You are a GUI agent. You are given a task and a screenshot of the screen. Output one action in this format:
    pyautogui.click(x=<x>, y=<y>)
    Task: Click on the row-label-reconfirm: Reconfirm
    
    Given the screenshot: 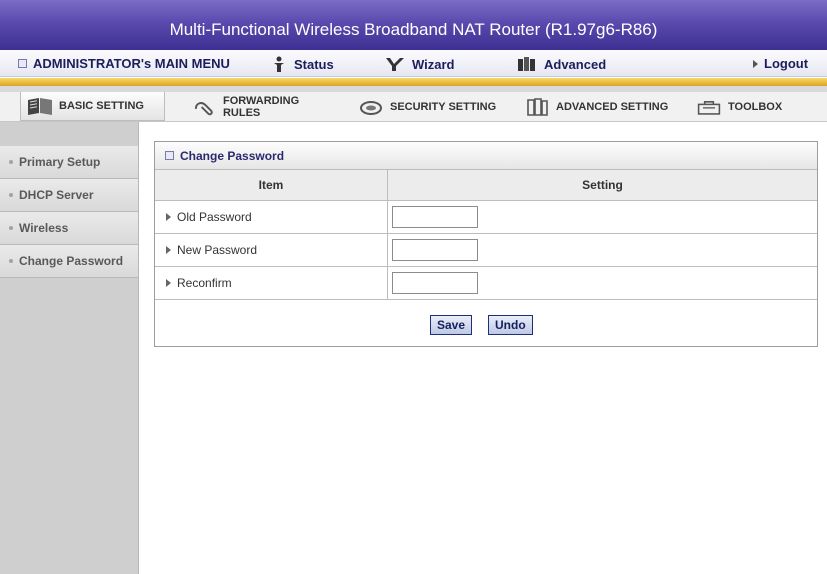 What is the action you would take?
    pyautogui.click(x=271, y=283)
    